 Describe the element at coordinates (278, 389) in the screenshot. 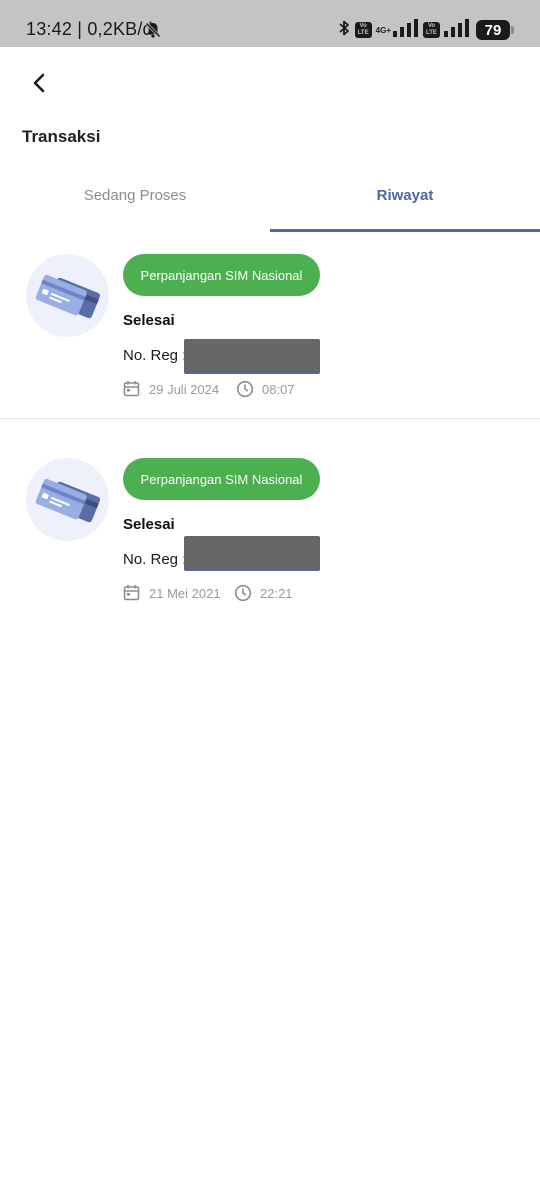

I see `transaction-time: 08:07` at that location.